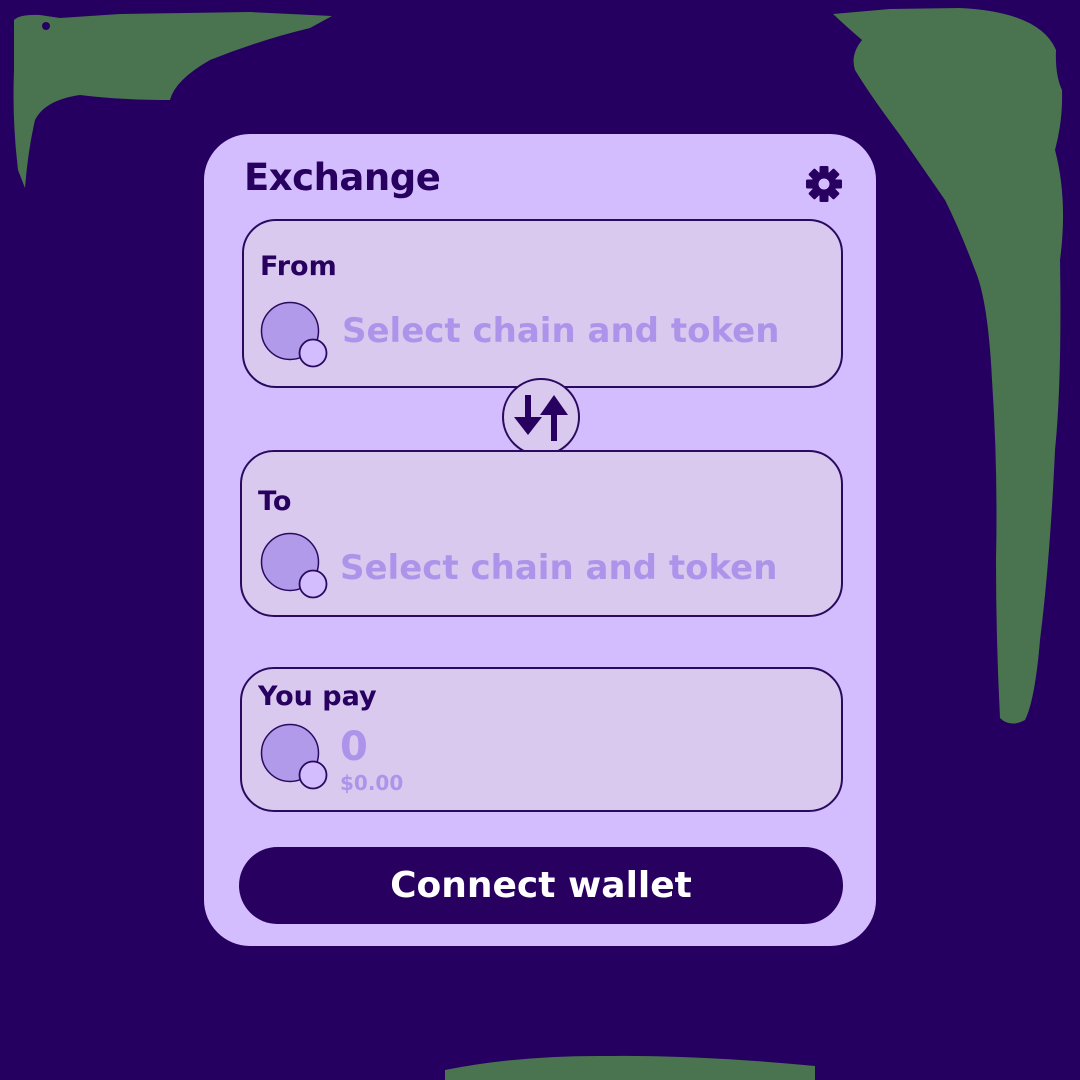  I want to click on to-select-token: Select chain and token, so click(558, 568).